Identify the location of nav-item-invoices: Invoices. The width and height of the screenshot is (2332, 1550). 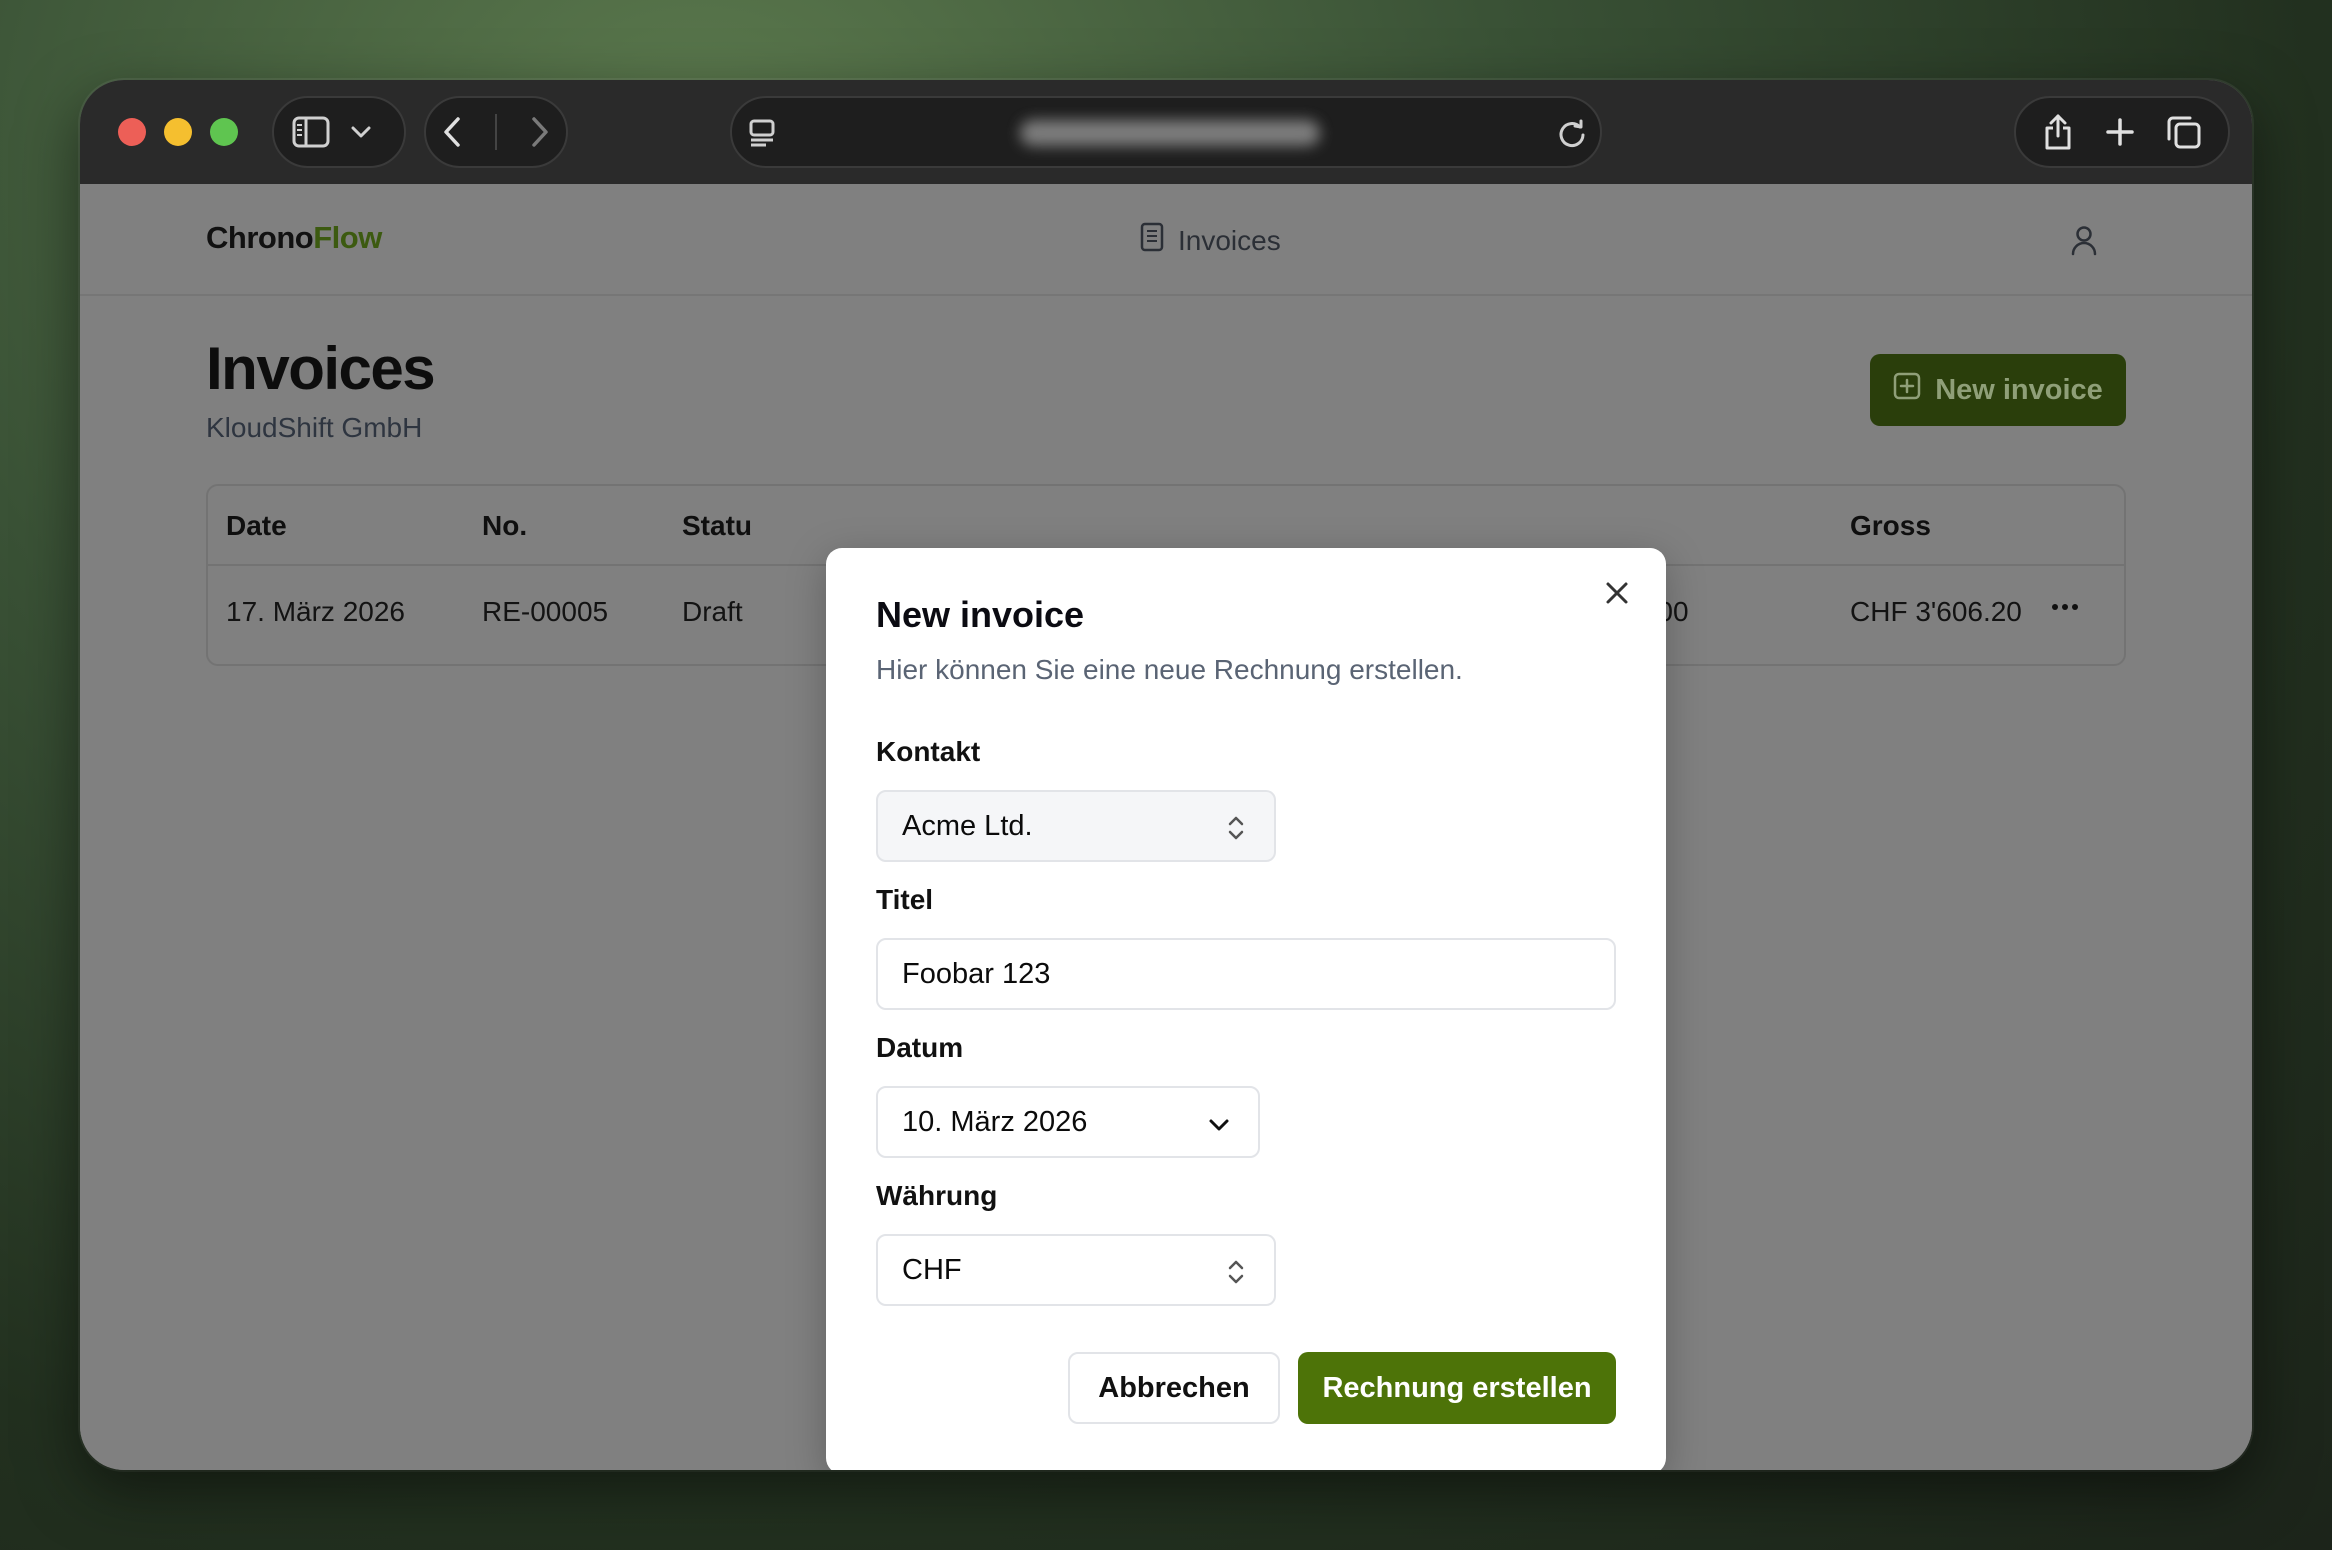
(1210, 240).